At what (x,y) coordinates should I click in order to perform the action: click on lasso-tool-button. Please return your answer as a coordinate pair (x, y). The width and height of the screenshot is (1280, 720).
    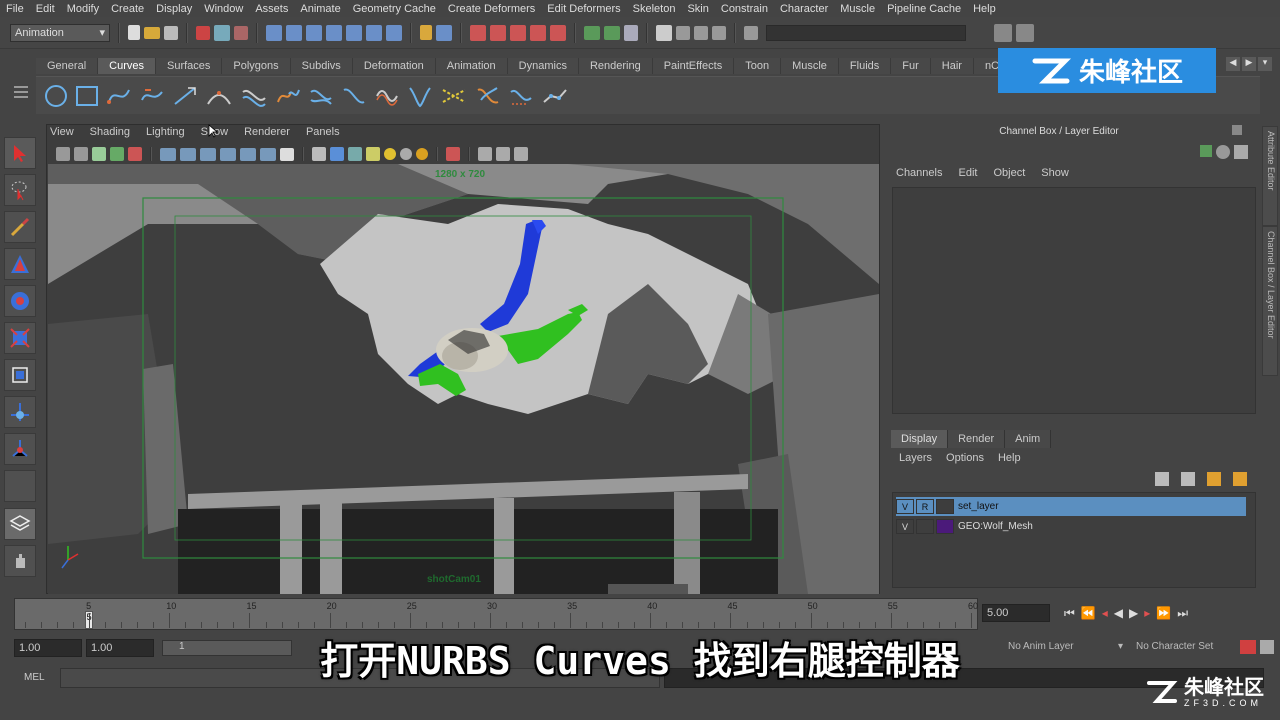
    Looking at the image, I should click on (20, 190).